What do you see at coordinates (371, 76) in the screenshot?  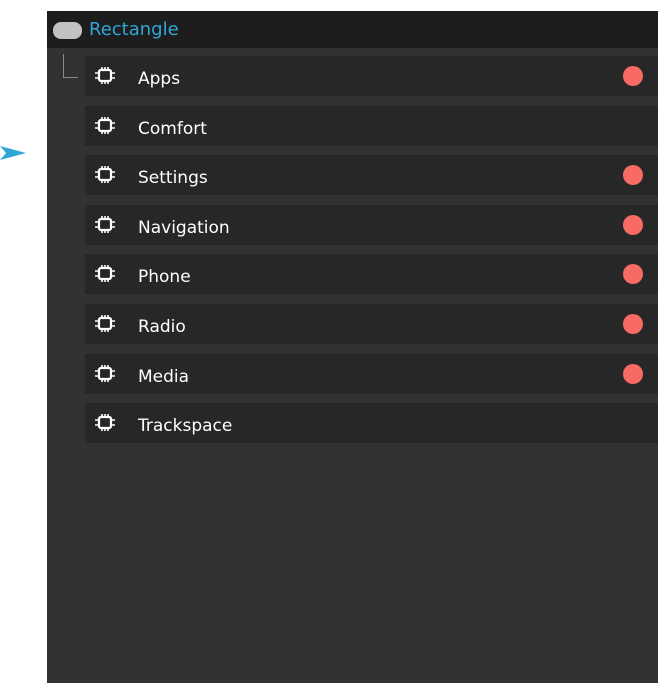 I see `list-item-apps: Apps` at bounding box center [371, 76].